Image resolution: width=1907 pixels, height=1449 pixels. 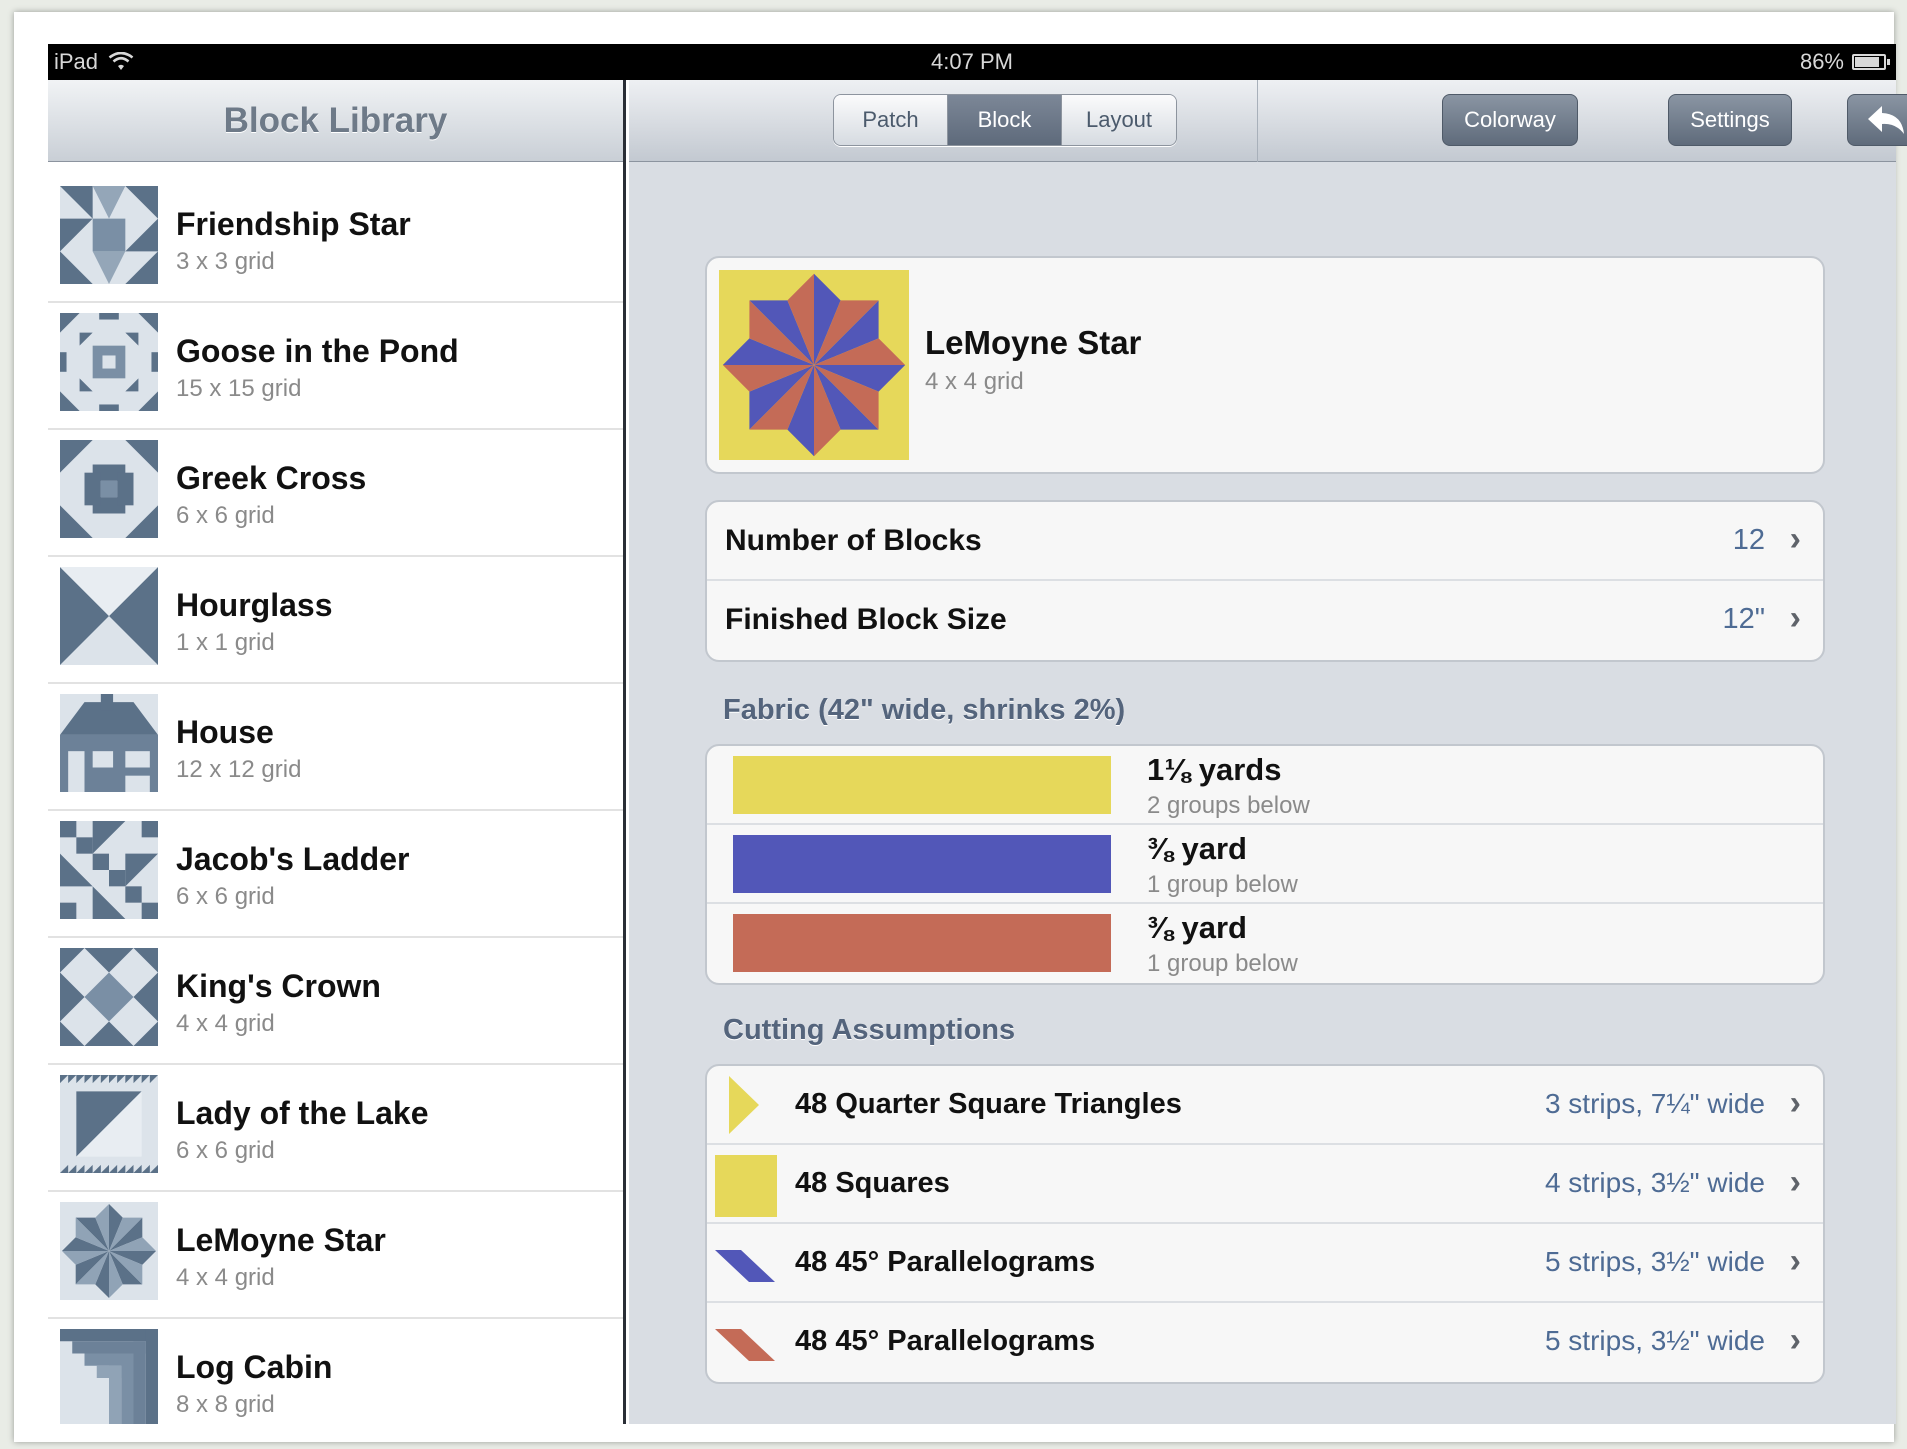 What do you see at coordinates (1871, 62) in the screenshot?
I see `battery-icon` at bounding box center [1871, 62].